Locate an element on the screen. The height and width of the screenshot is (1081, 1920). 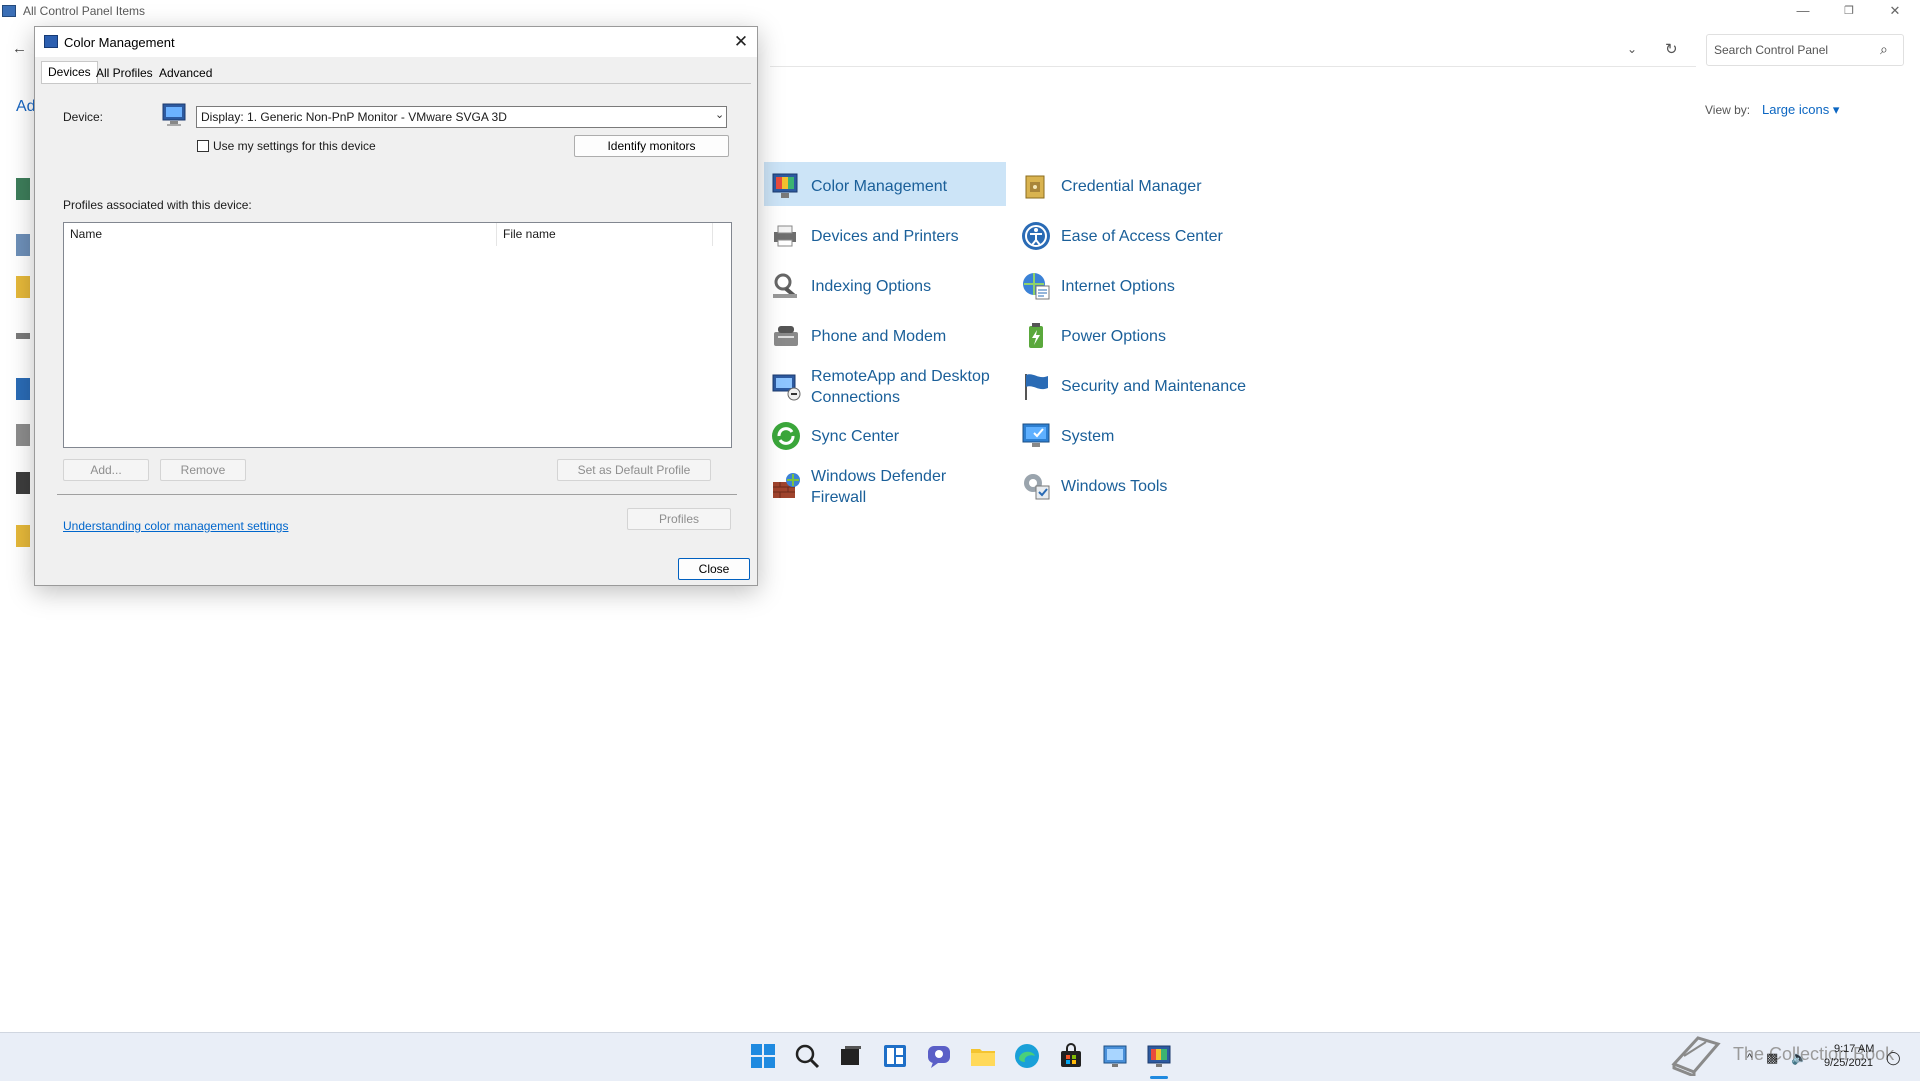
credential-manager-icon is located at coordinates (1035, 187).